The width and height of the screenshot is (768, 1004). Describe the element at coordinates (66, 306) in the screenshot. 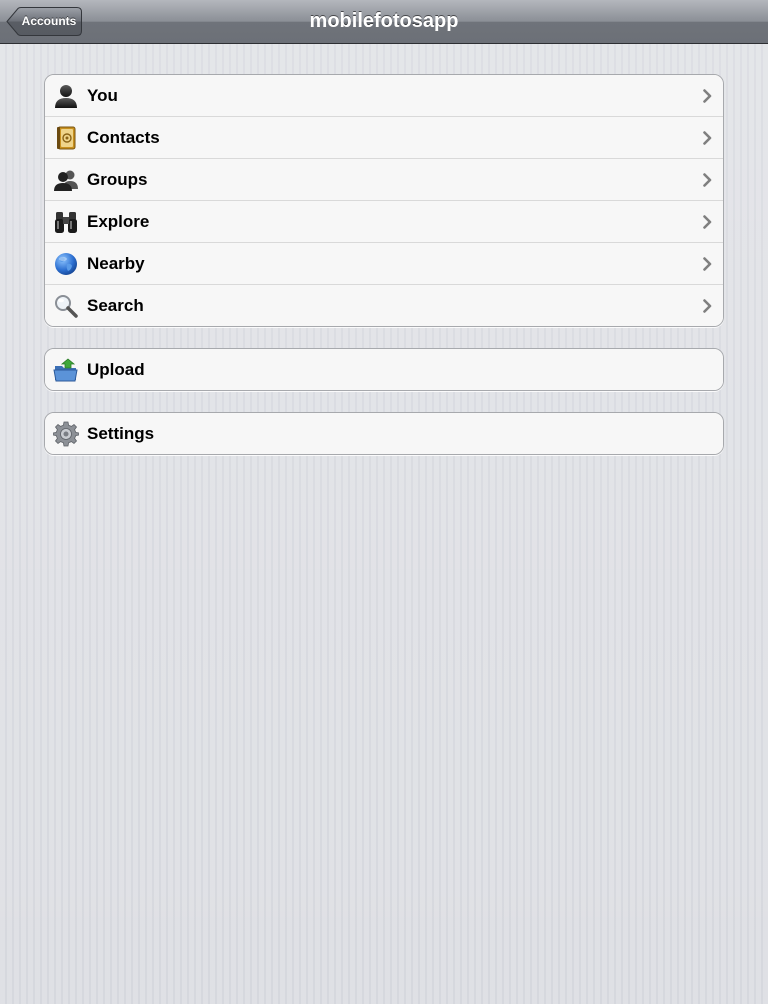

I see `magnifier-icon` at that location.